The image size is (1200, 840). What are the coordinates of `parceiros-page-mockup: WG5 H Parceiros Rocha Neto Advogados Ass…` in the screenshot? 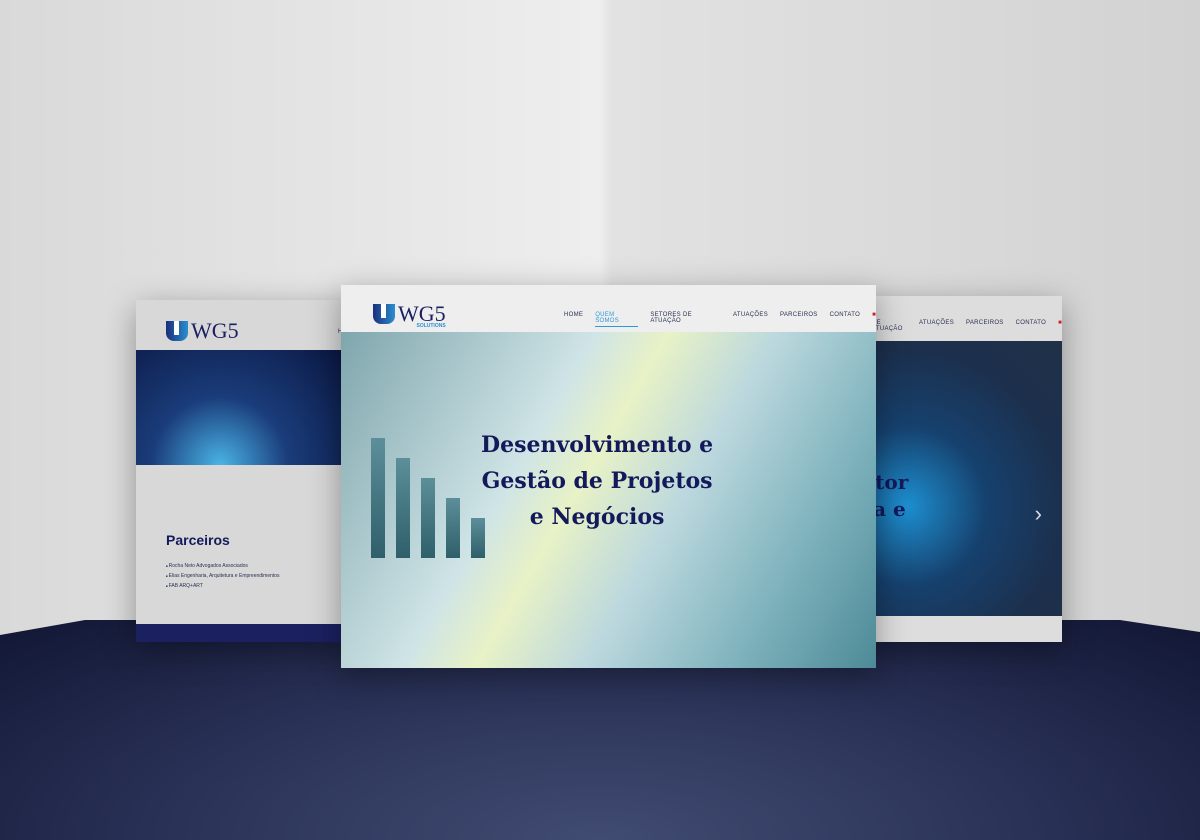 It's located at (241, 471).